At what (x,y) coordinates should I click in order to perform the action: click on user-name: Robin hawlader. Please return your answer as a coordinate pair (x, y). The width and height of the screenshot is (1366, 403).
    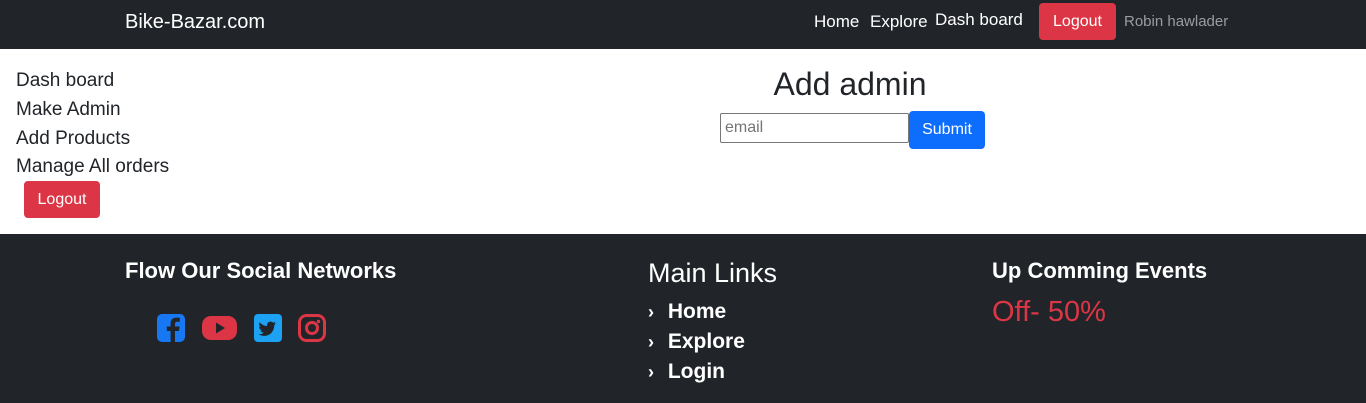
    Looking at the image, I should click on (1176, 21).